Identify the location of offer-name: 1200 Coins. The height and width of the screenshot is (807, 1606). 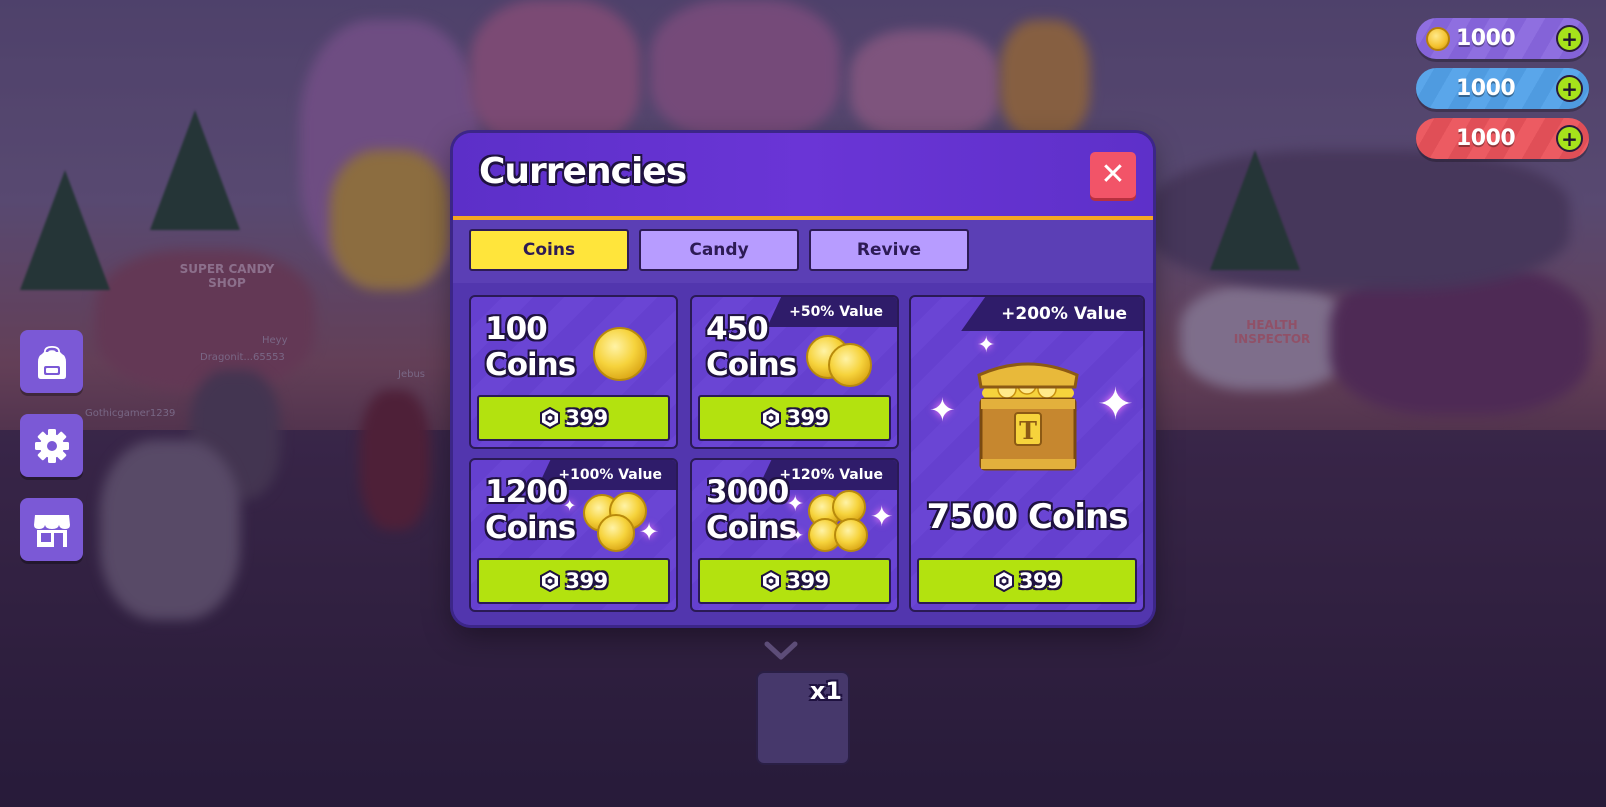
(530, 510).